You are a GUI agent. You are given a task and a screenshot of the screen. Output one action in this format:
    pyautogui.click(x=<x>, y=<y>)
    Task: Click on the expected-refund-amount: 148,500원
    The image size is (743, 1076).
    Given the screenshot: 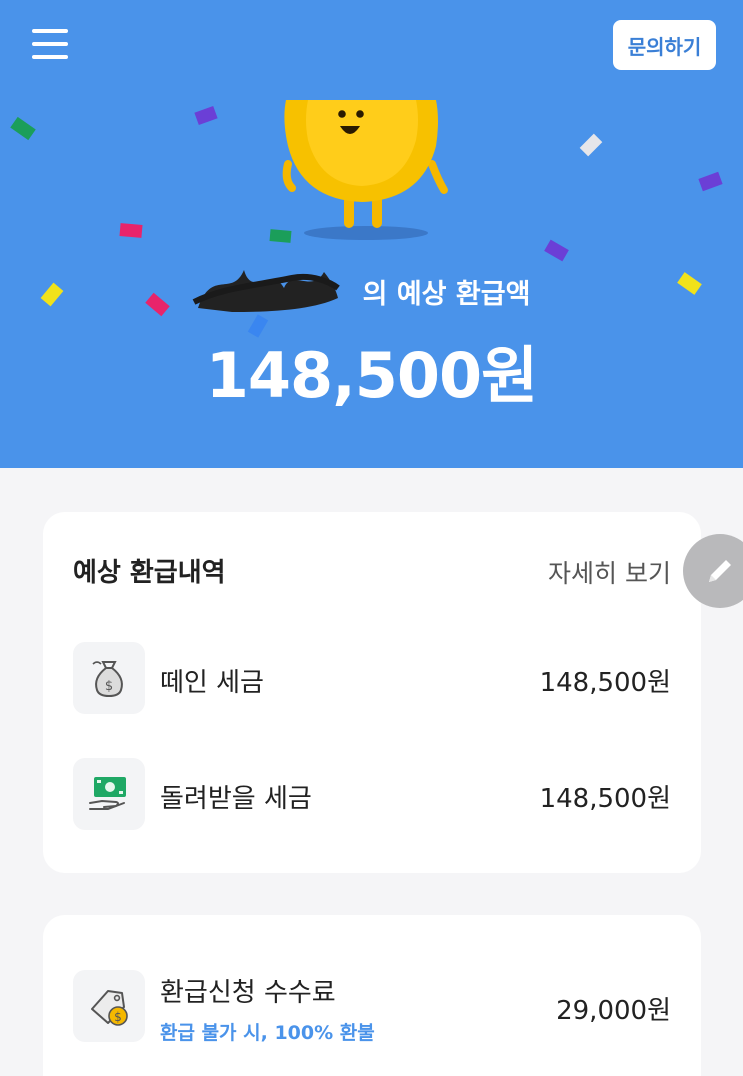 What is the action you would take?
    pyautogui.click(x=371, y=375)
    